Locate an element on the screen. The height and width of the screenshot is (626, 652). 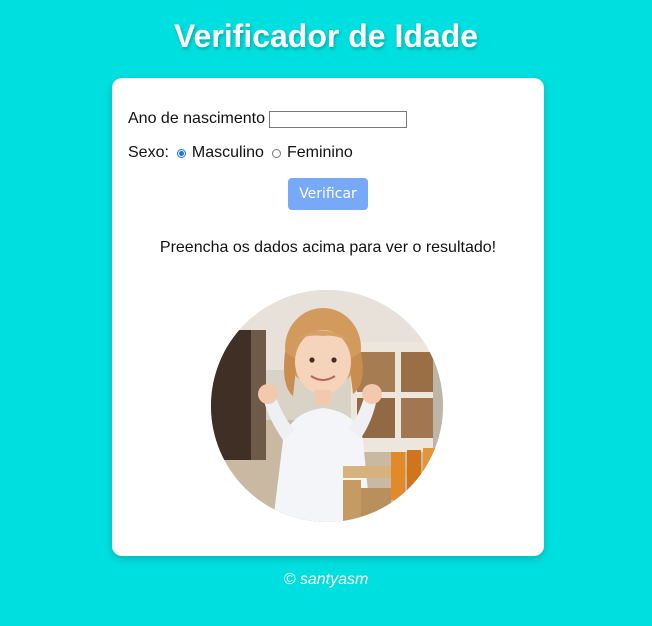
female-radio is located at coordinates (276, 153).